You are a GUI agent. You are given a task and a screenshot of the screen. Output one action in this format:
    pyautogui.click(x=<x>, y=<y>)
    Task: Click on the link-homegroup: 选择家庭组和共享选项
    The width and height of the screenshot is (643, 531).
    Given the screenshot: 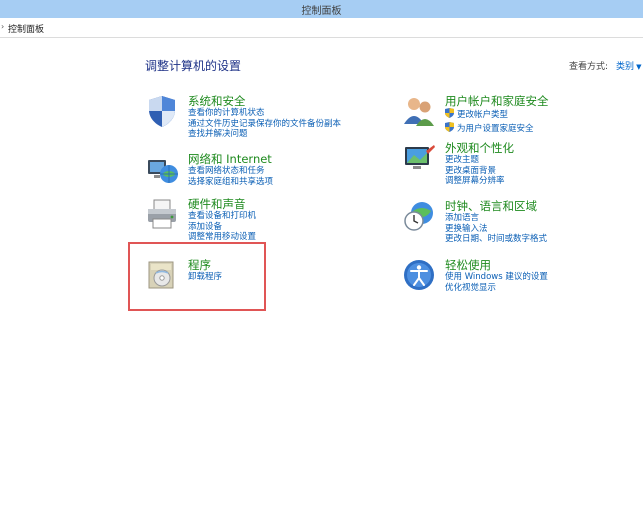 What is the action you would take?
    pyautogui.click(x=298, y=182)
    